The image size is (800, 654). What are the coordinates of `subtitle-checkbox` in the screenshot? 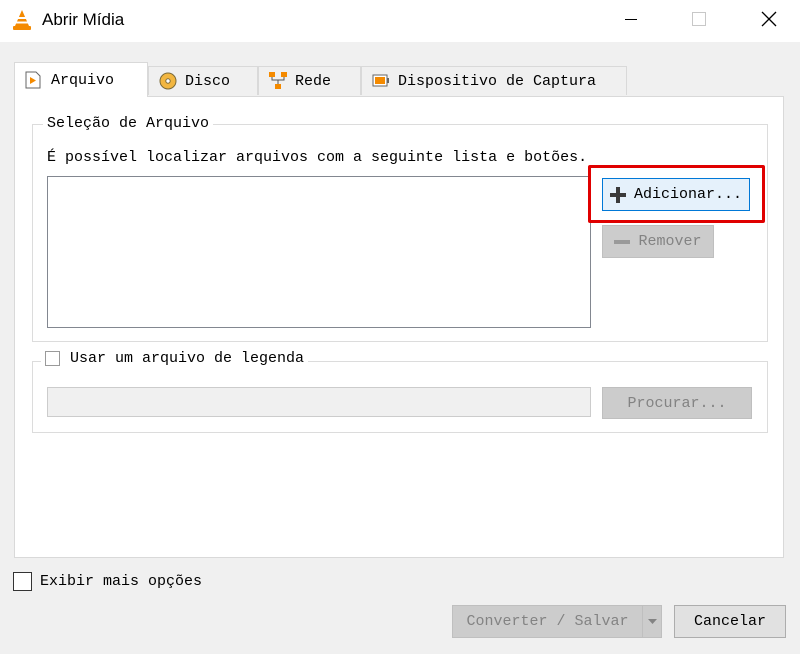 It's located at (52, 358).